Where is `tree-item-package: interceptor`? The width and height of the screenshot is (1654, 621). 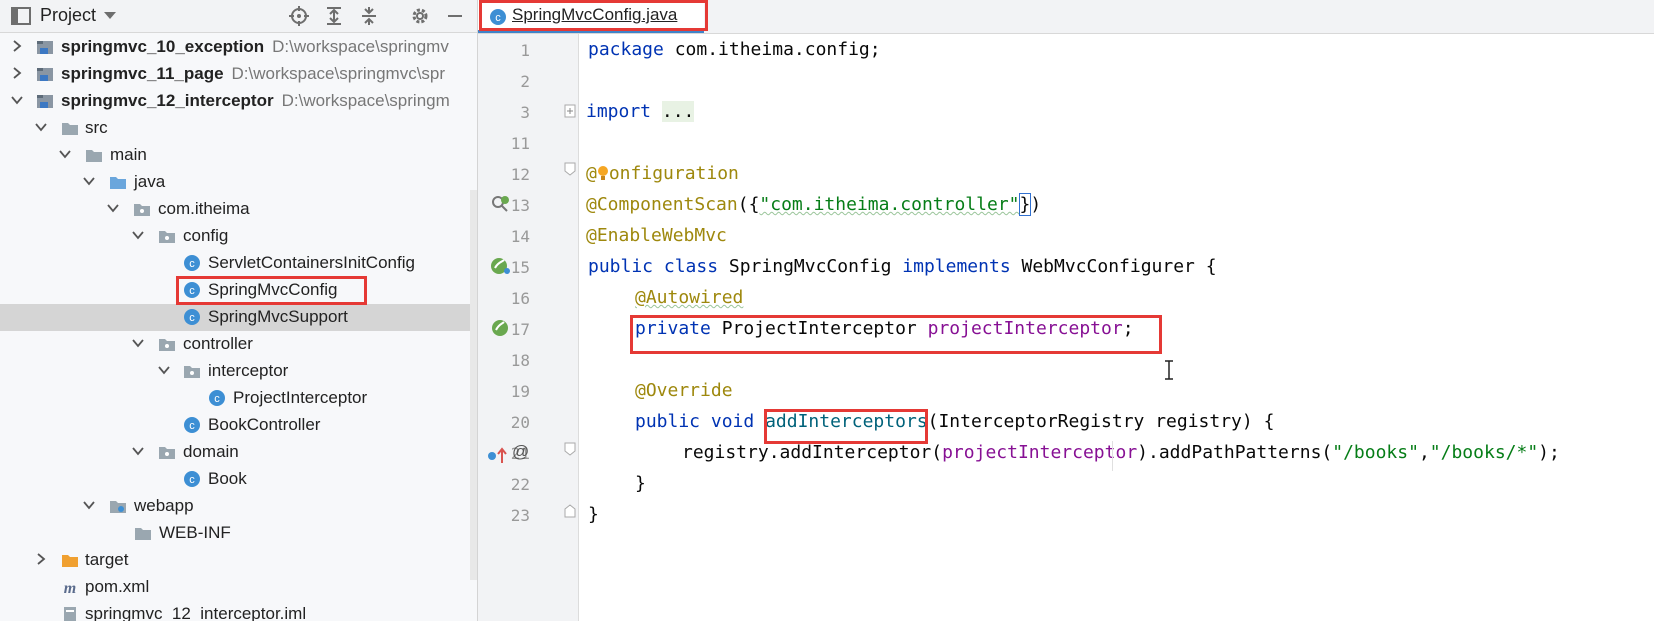
tree-item-package: interceptor is located at coordinates (238, 371).